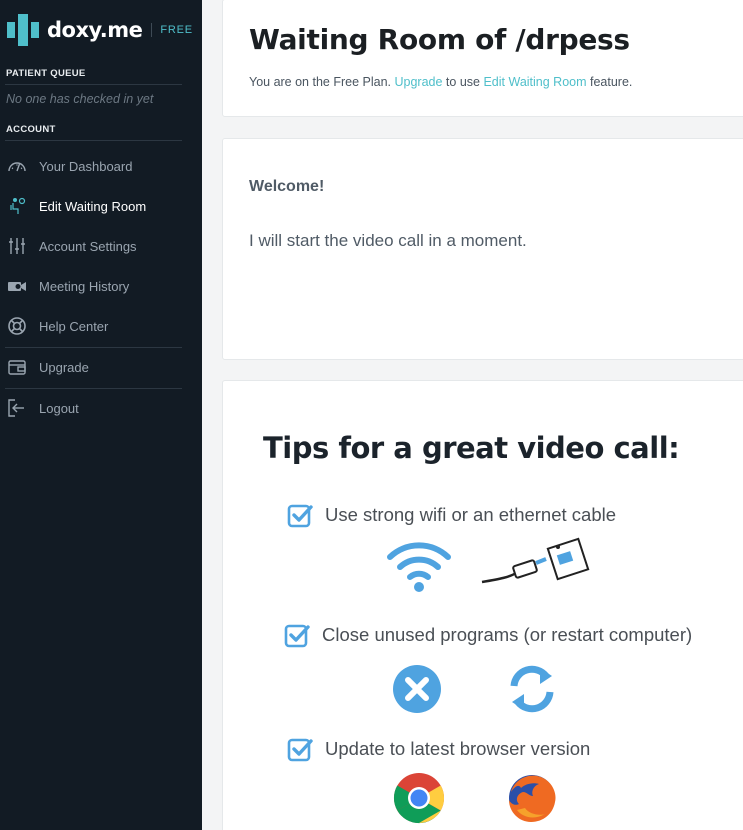  Describe the element at coordinates (17, 246) in the screenshot. I see `sliders-icon` at that location.